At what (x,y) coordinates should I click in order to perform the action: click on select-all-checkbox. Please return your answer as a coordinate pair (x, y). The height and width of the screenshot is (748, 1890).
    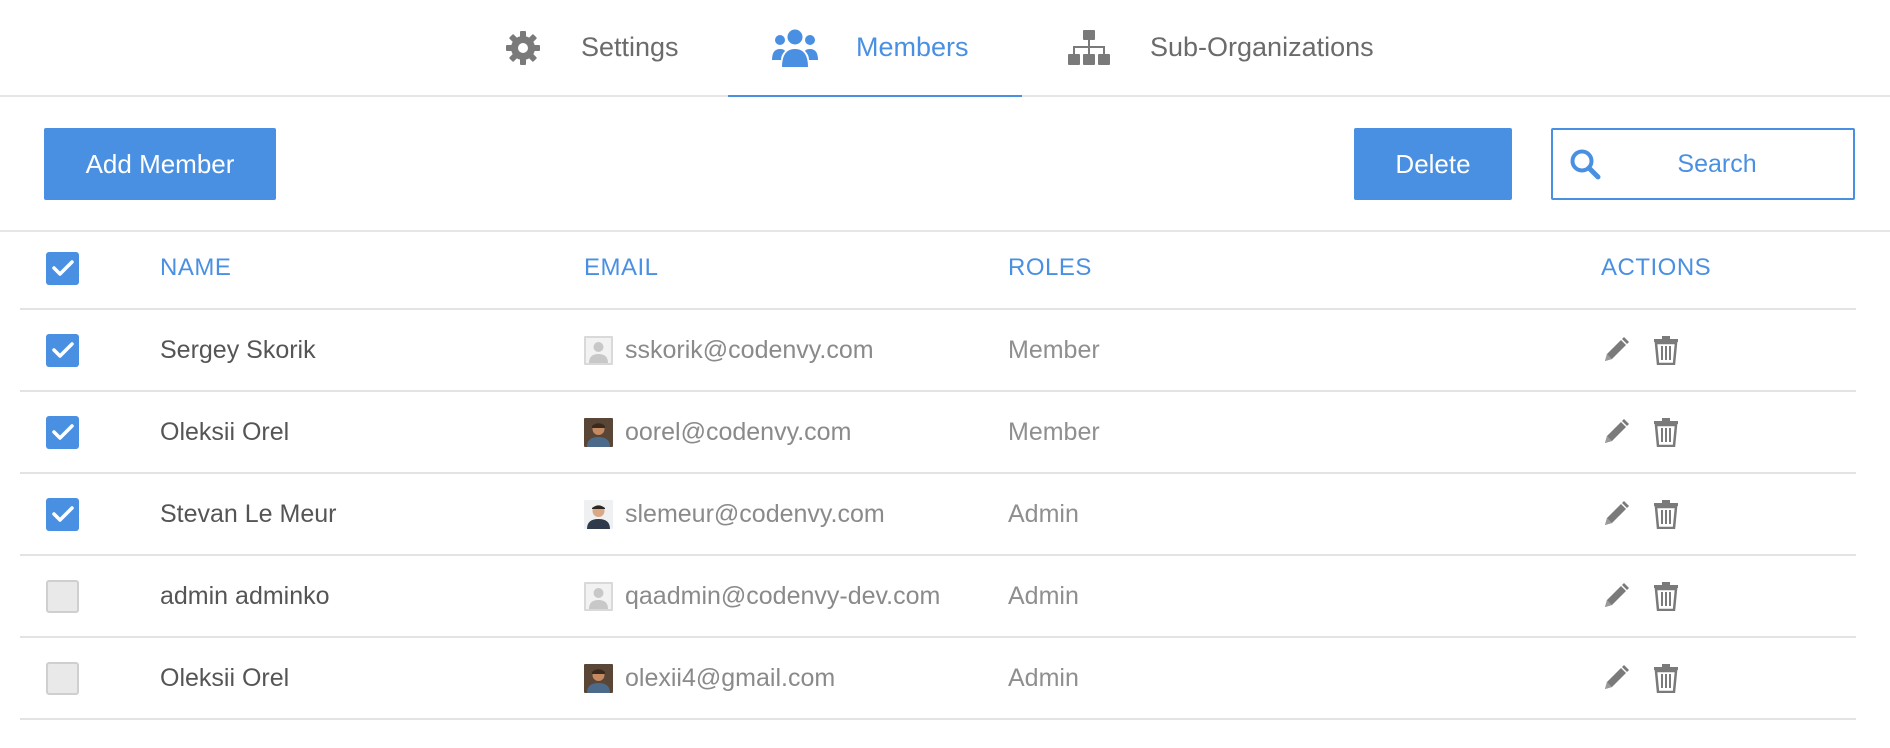
    Looking at the image, I should click on (62, 268).